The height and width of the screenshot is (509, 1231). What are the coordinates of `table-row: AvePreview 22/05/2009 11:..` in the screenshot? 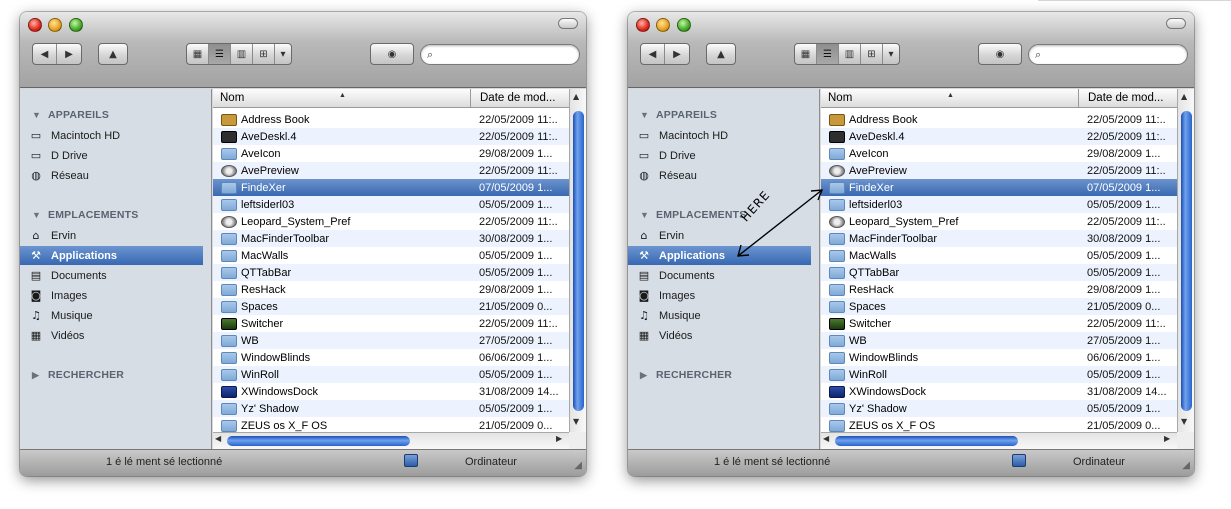 It's located at (999, 170).